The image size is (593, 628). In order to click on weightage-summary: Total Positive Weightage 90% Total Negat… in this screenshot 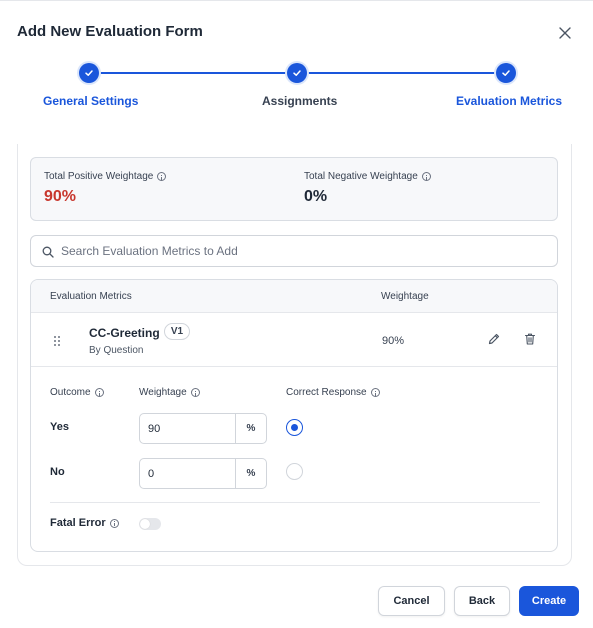, I will do `click(294, 189)`.